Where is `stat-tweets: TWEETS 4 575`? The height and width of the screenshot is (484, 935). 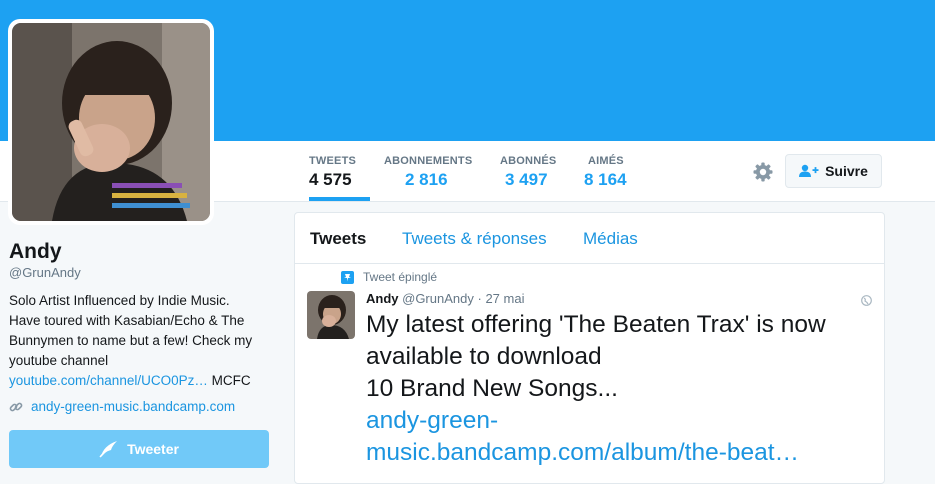 stat-tweets: TWEETS 4 575 is located at coordinates (339, 178).